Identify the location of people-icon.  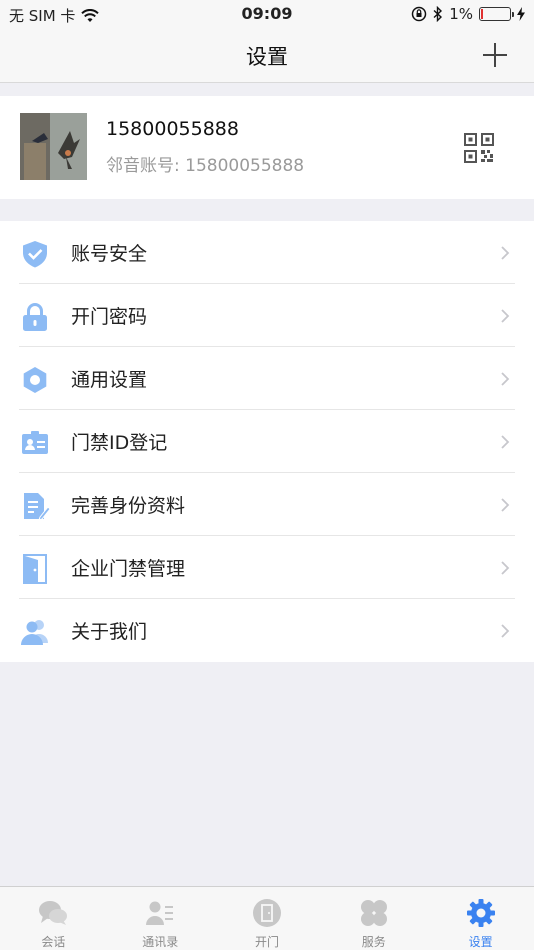
(34, 632).